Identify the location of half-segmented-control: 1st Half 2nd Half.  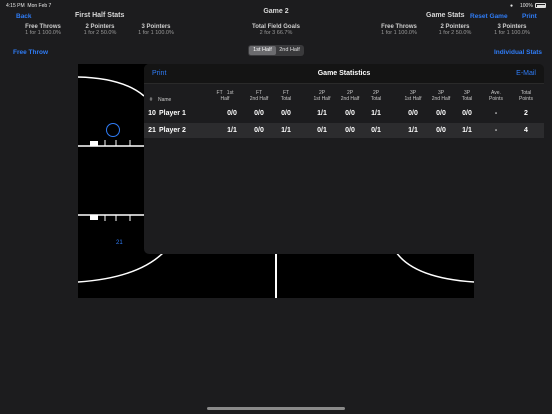
(276, 50).